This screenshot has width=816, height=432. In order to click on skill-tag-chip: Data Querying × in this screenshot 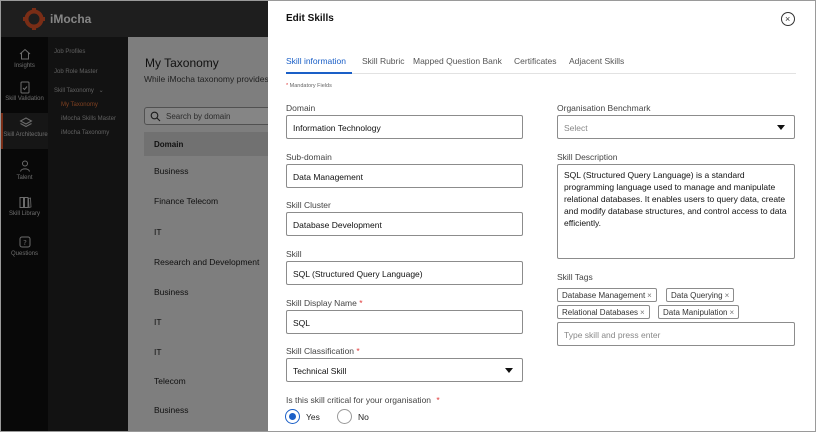, I will do `click(700, 295)`.